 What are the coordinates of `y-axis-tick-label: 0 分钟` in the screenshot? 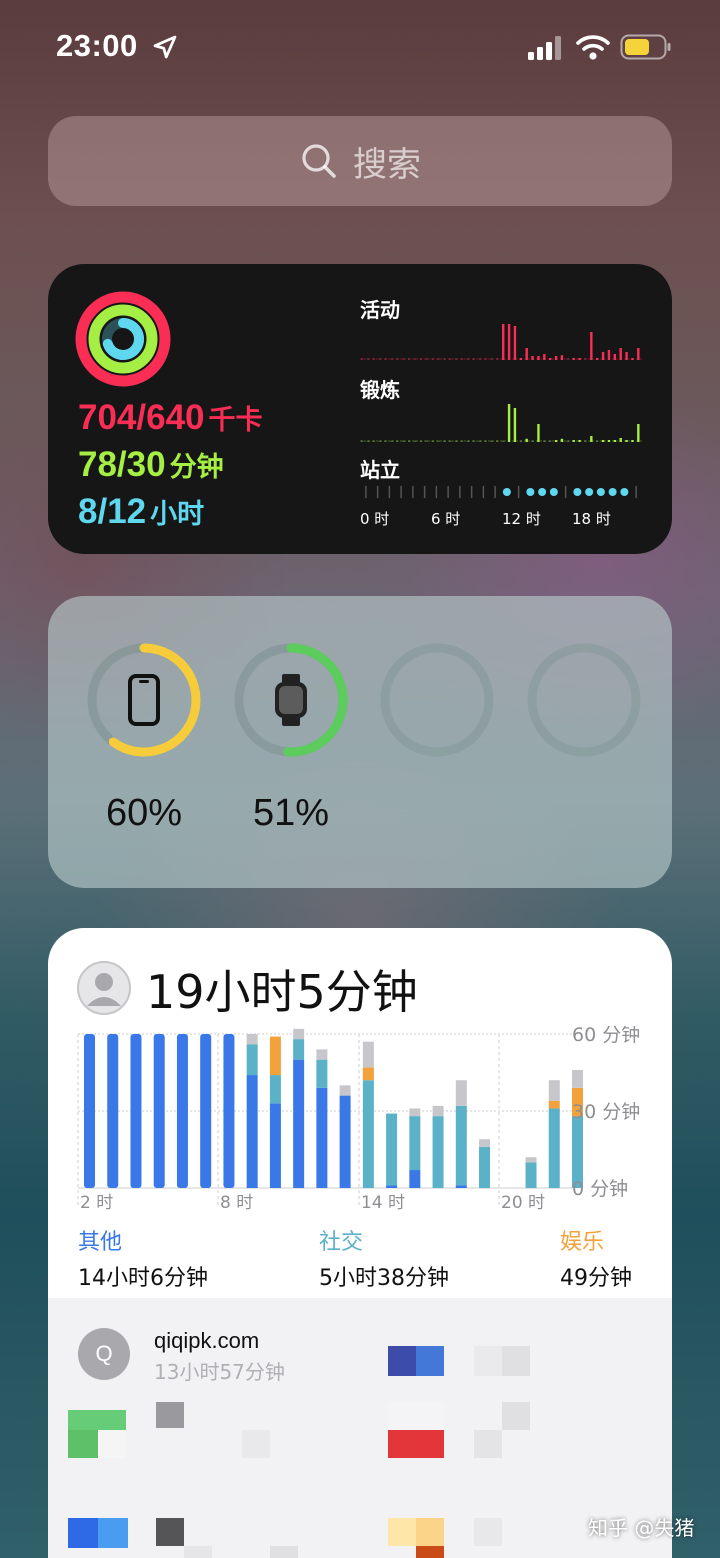 It's located at (600, 1189).